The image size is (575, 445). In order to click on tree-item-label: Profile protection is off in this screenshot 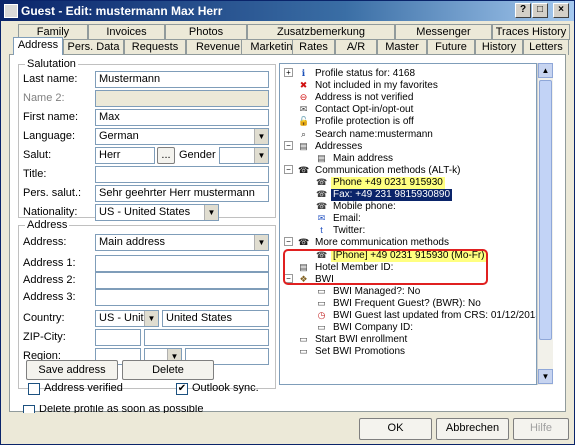, I will do `click(364, 122)`.